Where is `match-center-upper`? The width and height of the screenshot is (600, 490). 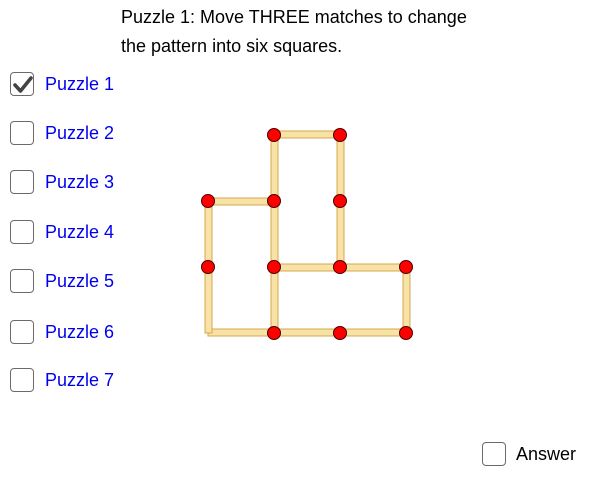
match-center-upper is located at coordinates (274, 168).